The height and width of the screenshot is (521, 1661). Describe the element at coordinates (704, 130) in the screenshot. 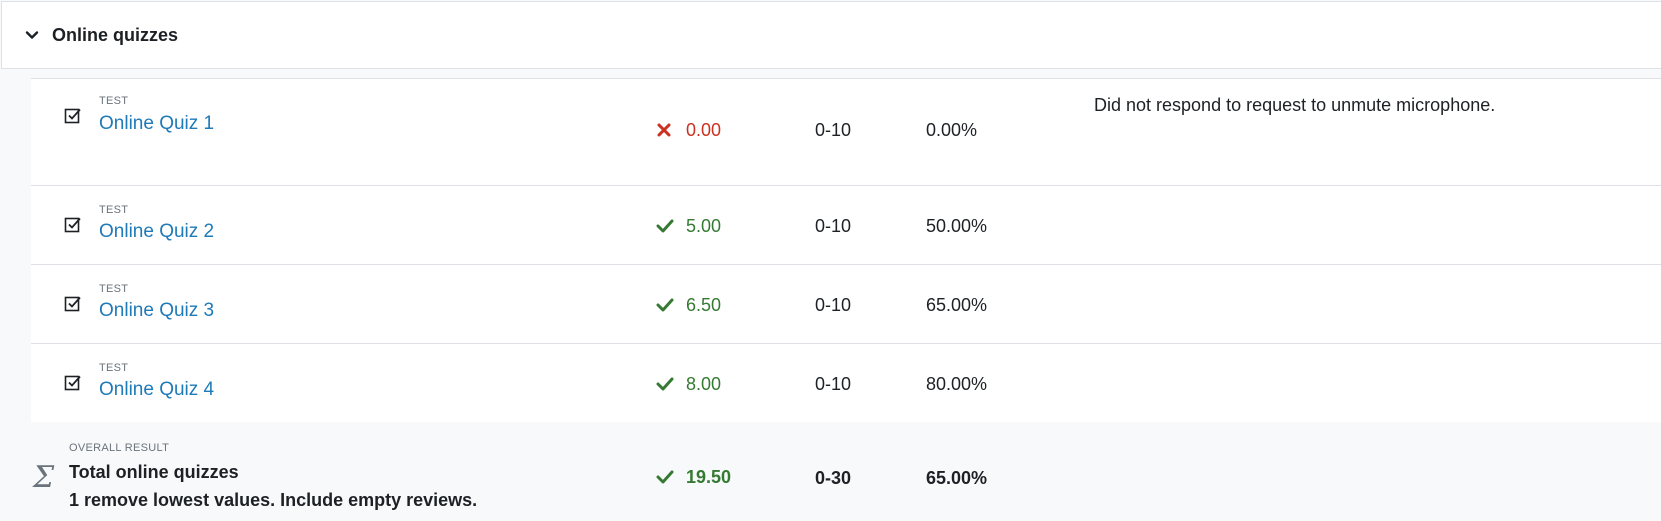

I see `grade-number: 0.00` at that location.